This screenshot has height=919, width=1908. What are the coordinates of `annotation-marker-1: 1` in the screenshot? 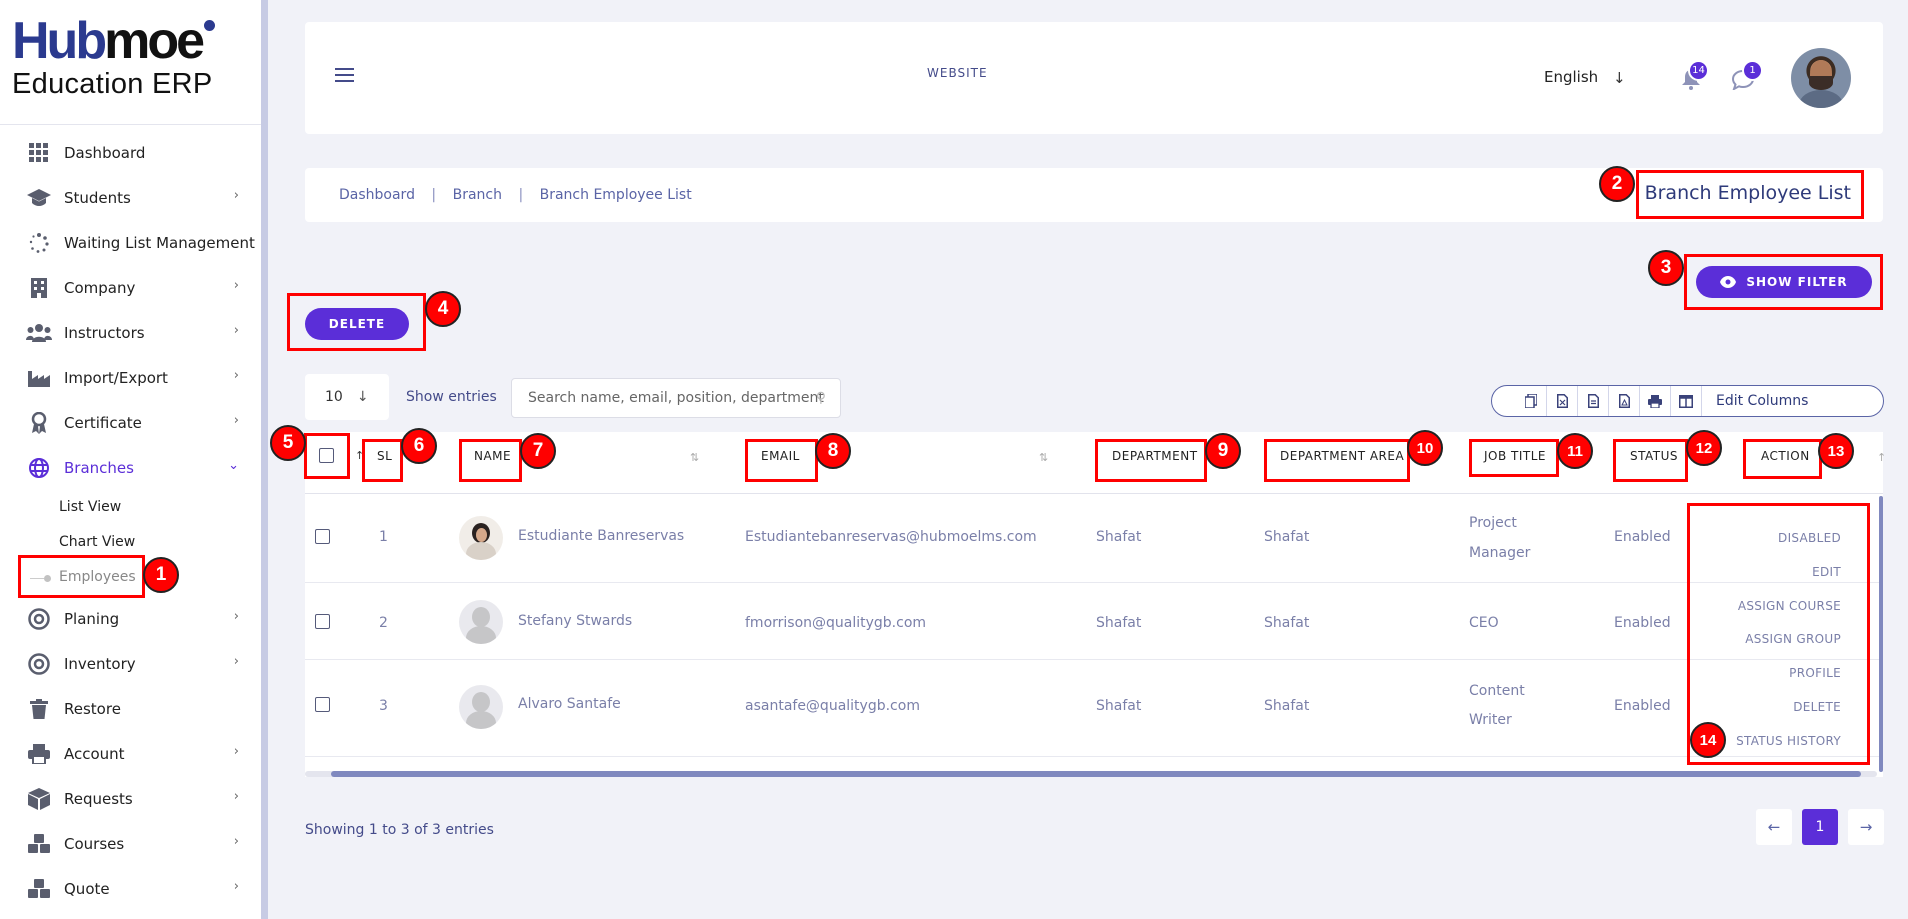 It's located at (161, 575).